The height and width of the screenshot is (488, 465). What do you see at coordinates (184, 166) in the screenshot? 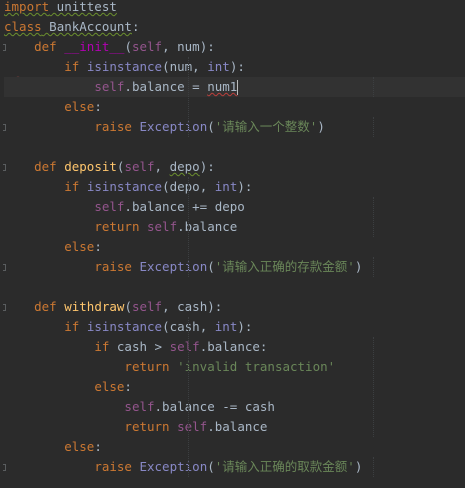
I see `code-token: depo` at bounding box center [184, 166].